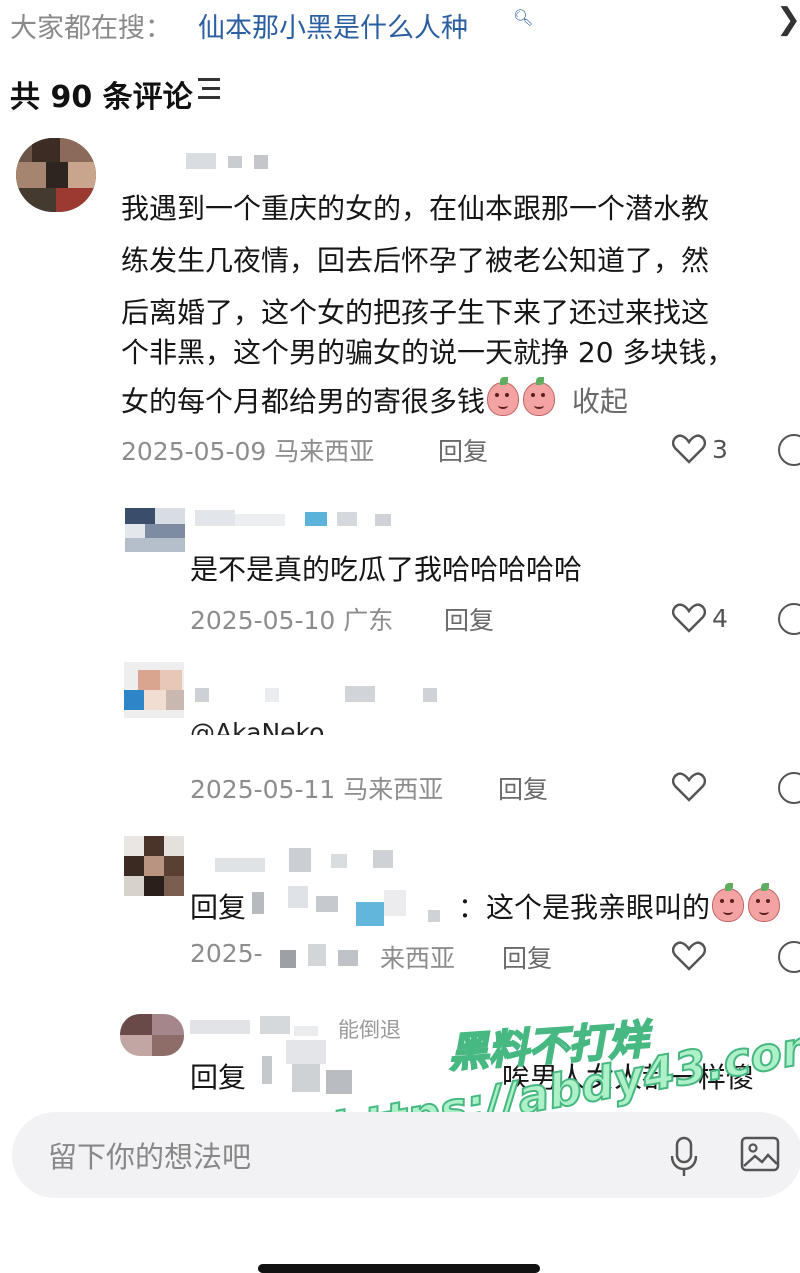 The image size is (800, 1273). I want to click on comment-location: 广东, so click(368, 620).